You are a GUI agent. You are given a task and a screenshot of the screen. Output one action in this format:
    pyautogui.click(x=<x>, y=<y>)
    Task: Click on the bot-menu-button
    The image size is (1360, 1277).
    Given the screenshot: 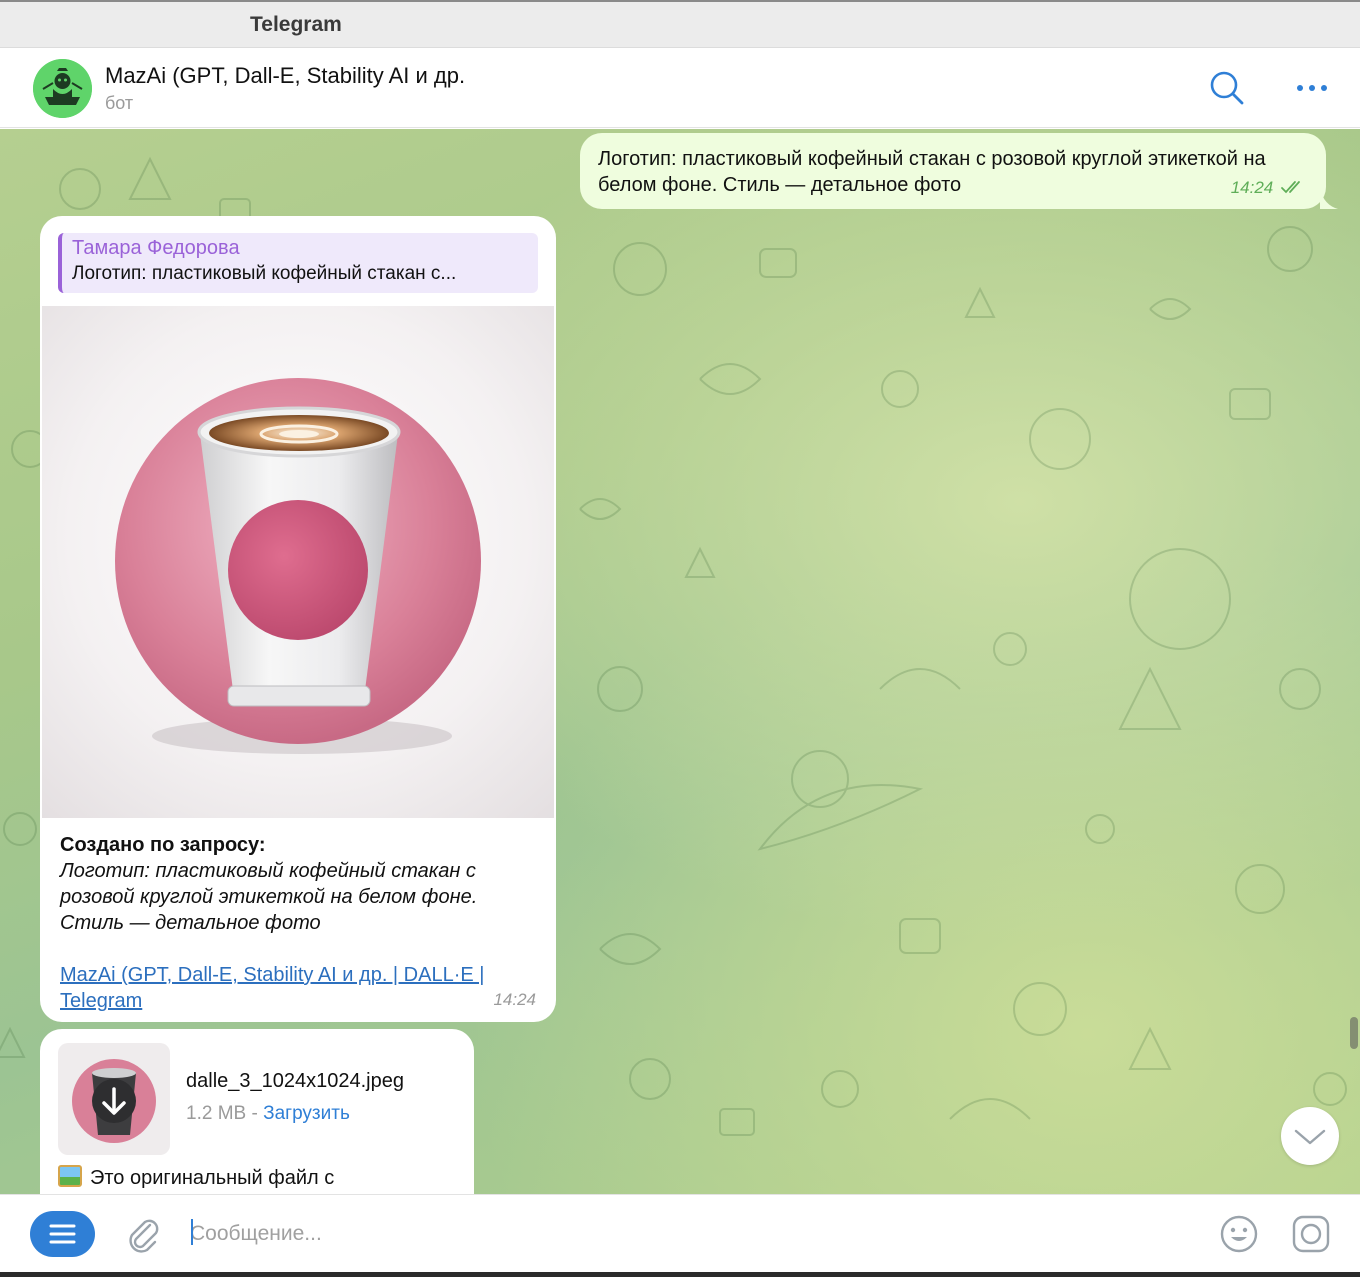 What is the action you would take?
    pyautogui.click(x=62, y=1234)
    